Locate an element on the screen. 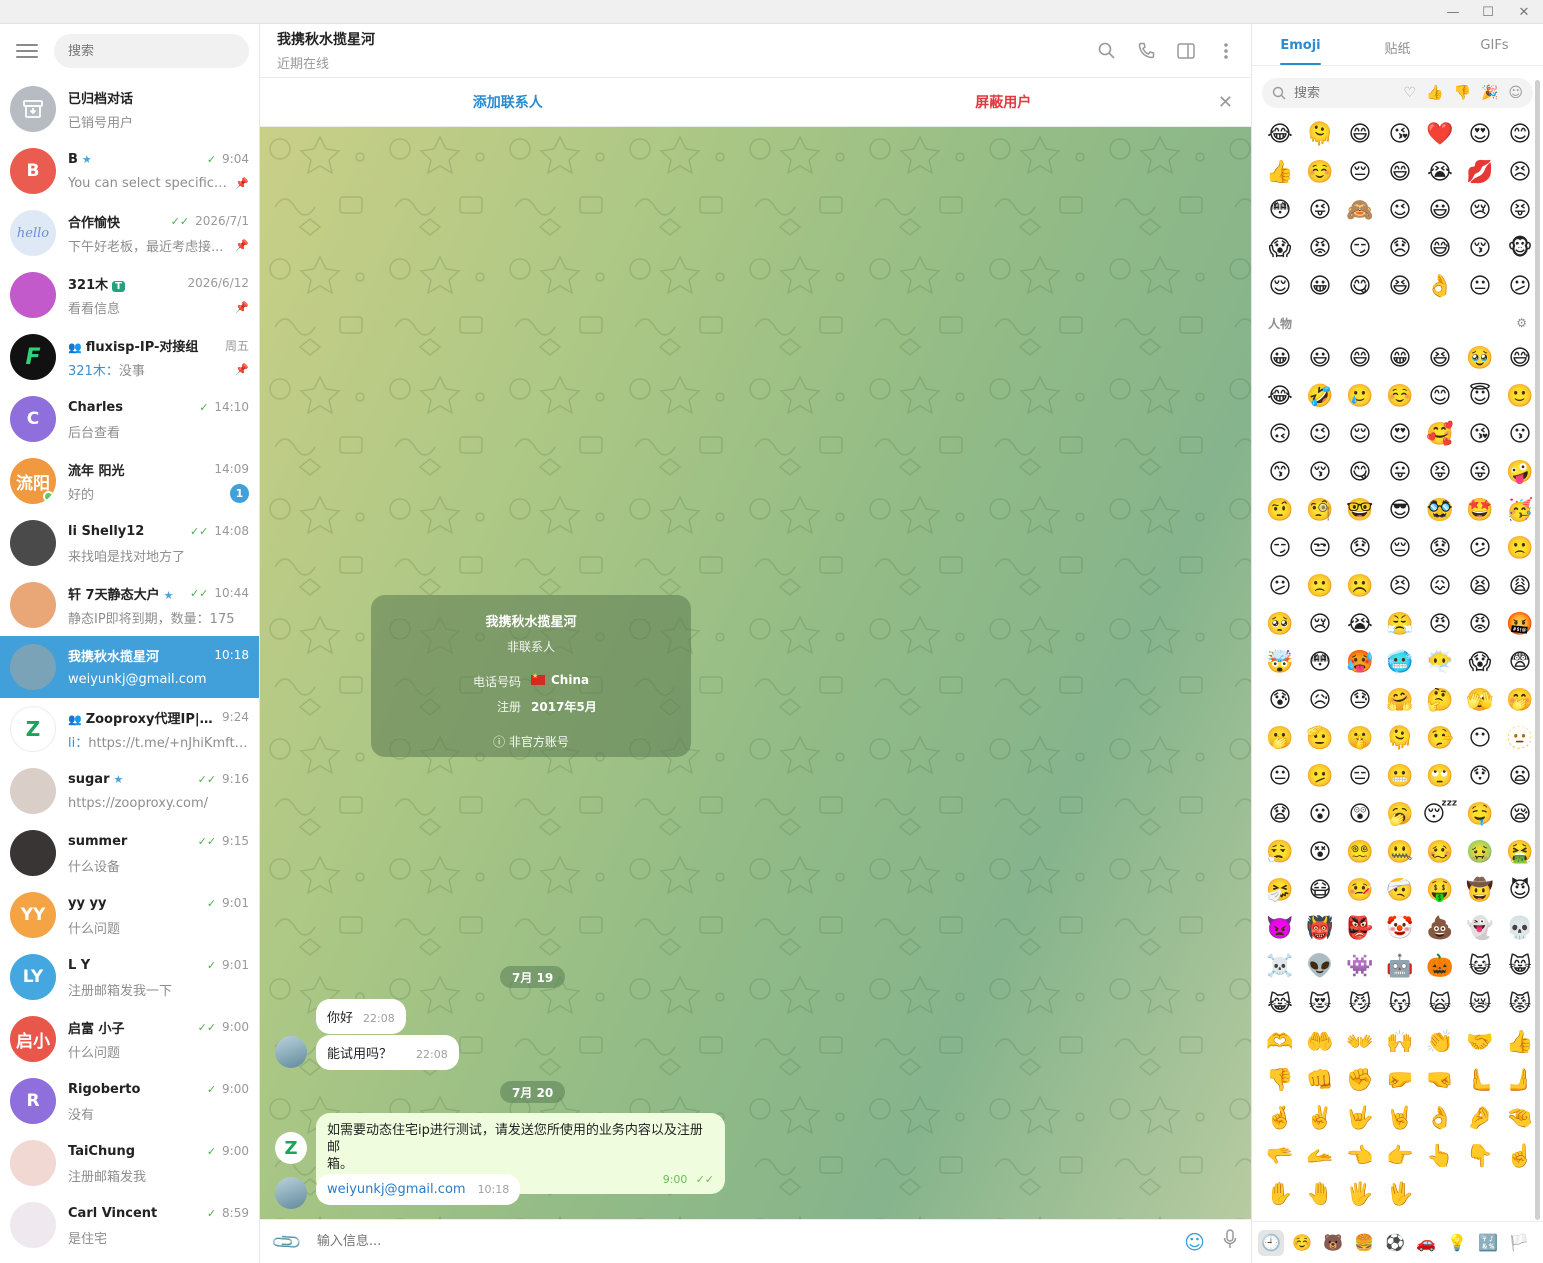 This screenshot has height=1263, width=1543. emoji: 👏 is located at coordinates (1440, 1043).